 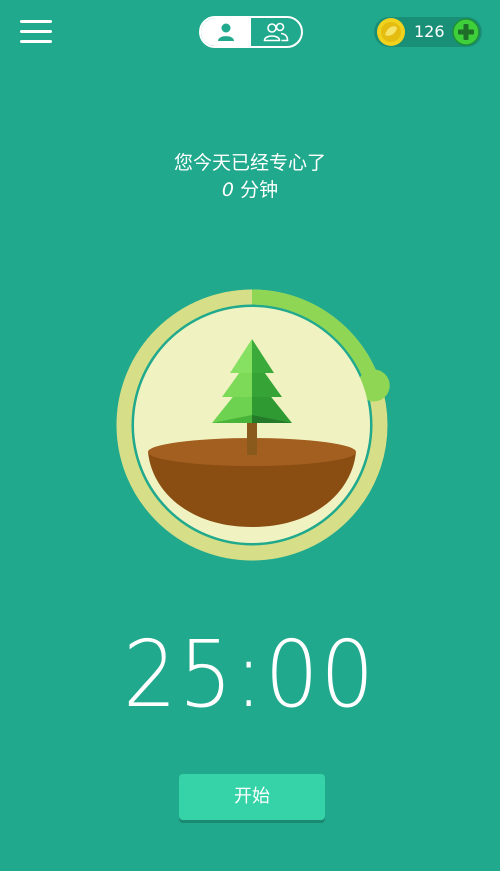 What do you see at coordinates (228, 190) in the screenshot?
I see `focus-minutes: 0` at bounding box center [228, 190].